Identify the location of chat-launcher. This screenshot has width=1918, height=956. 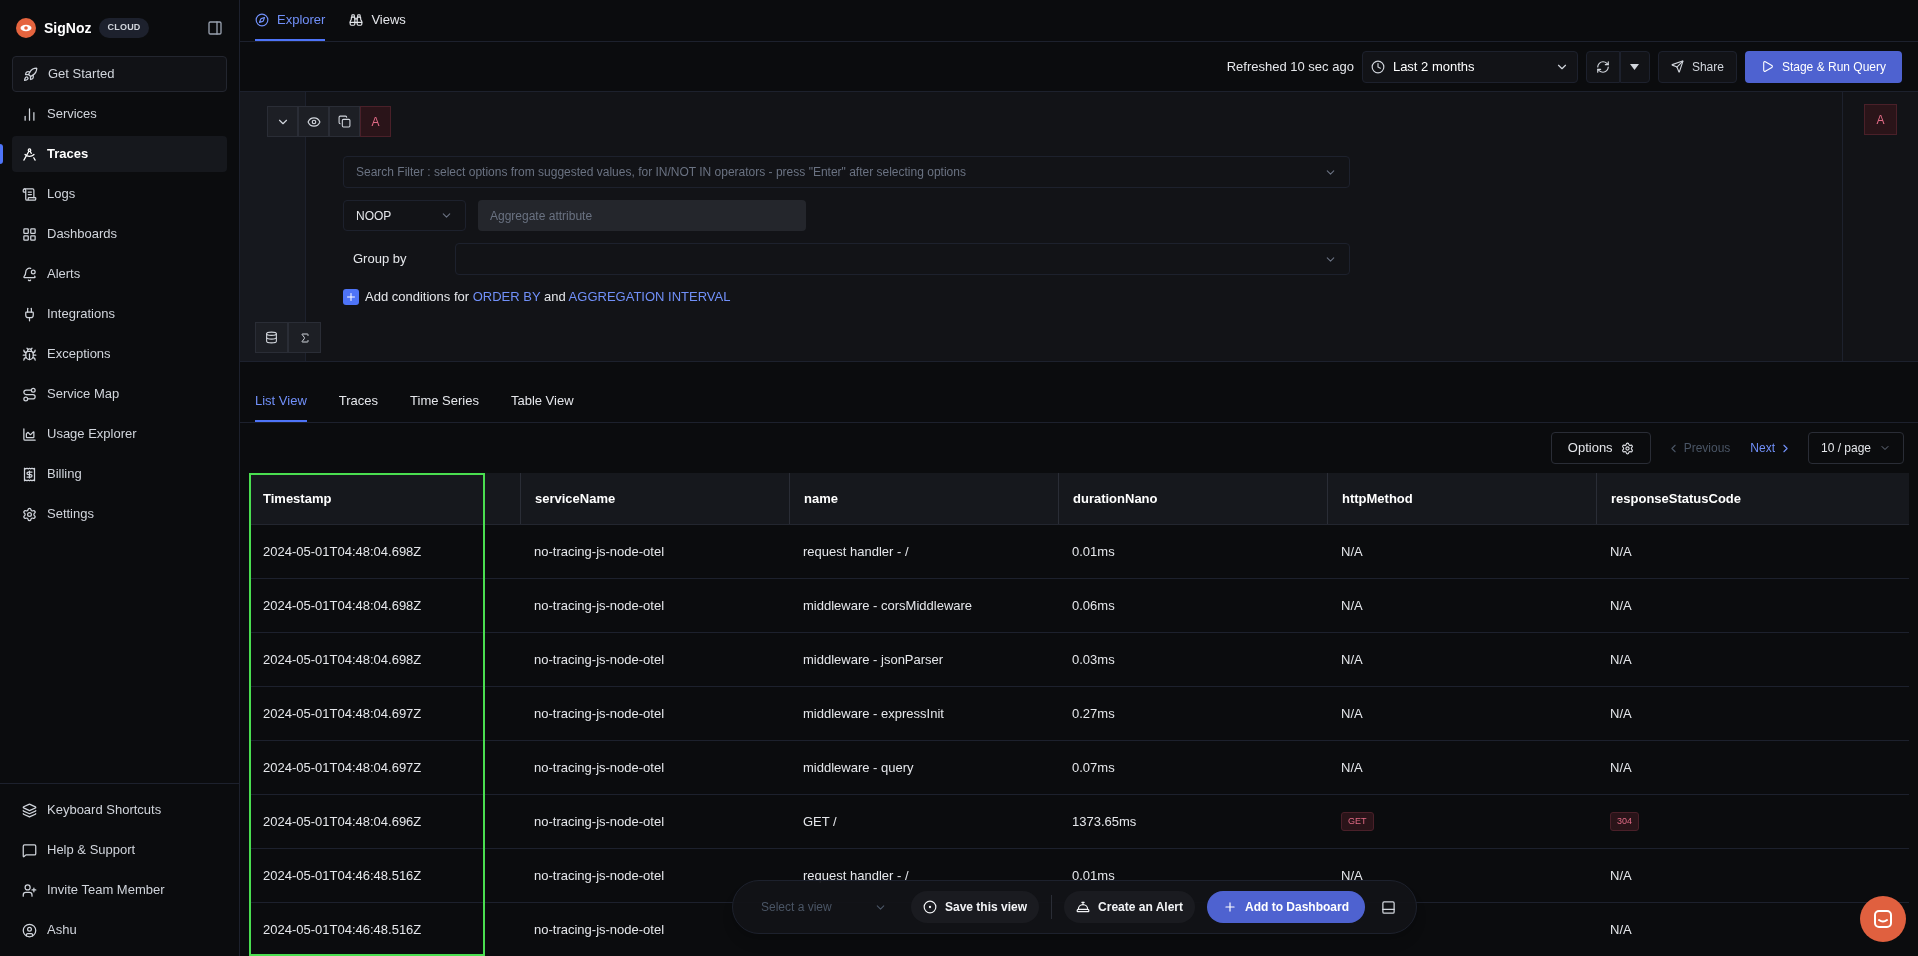
(1883, 919).